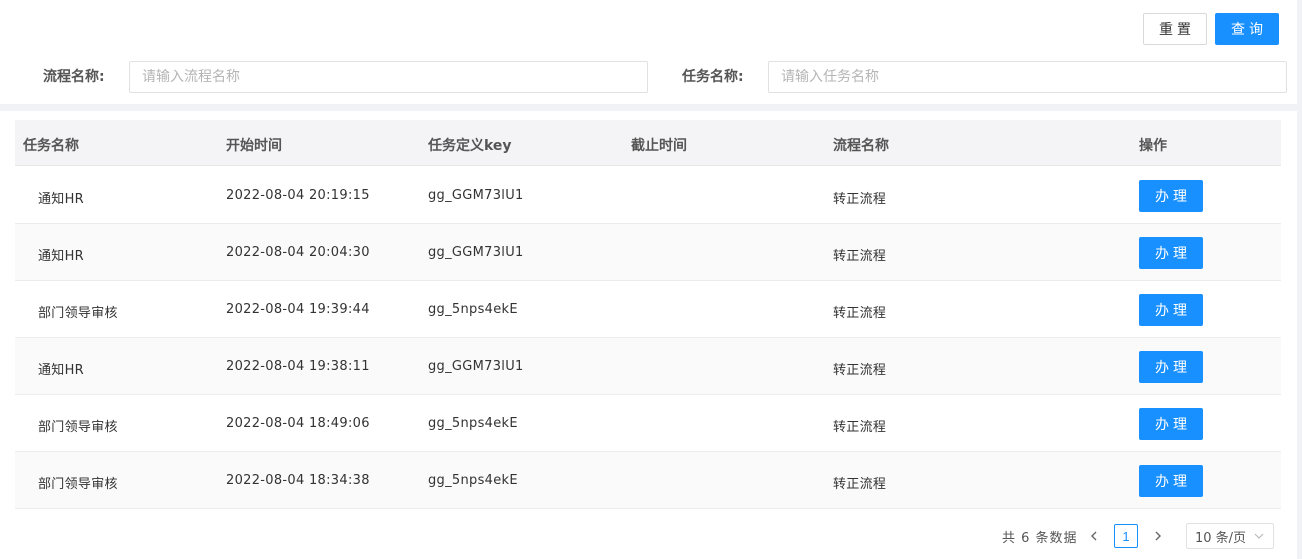 Image resolution: width=1302 pixels, height=559 pixels. Describe the element at coordinates (298, 423) in the screenshot. I see `cell-start-time: 2022-08-04 18:49:06` at that location.